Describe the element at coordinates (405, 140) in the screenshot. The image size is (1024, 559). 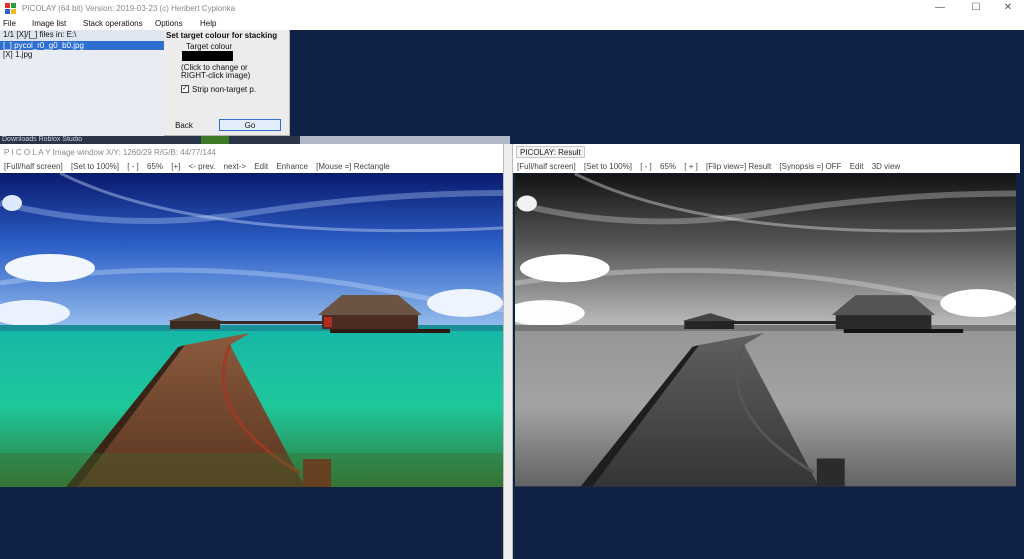
I see `background-window-light-area` at that location.